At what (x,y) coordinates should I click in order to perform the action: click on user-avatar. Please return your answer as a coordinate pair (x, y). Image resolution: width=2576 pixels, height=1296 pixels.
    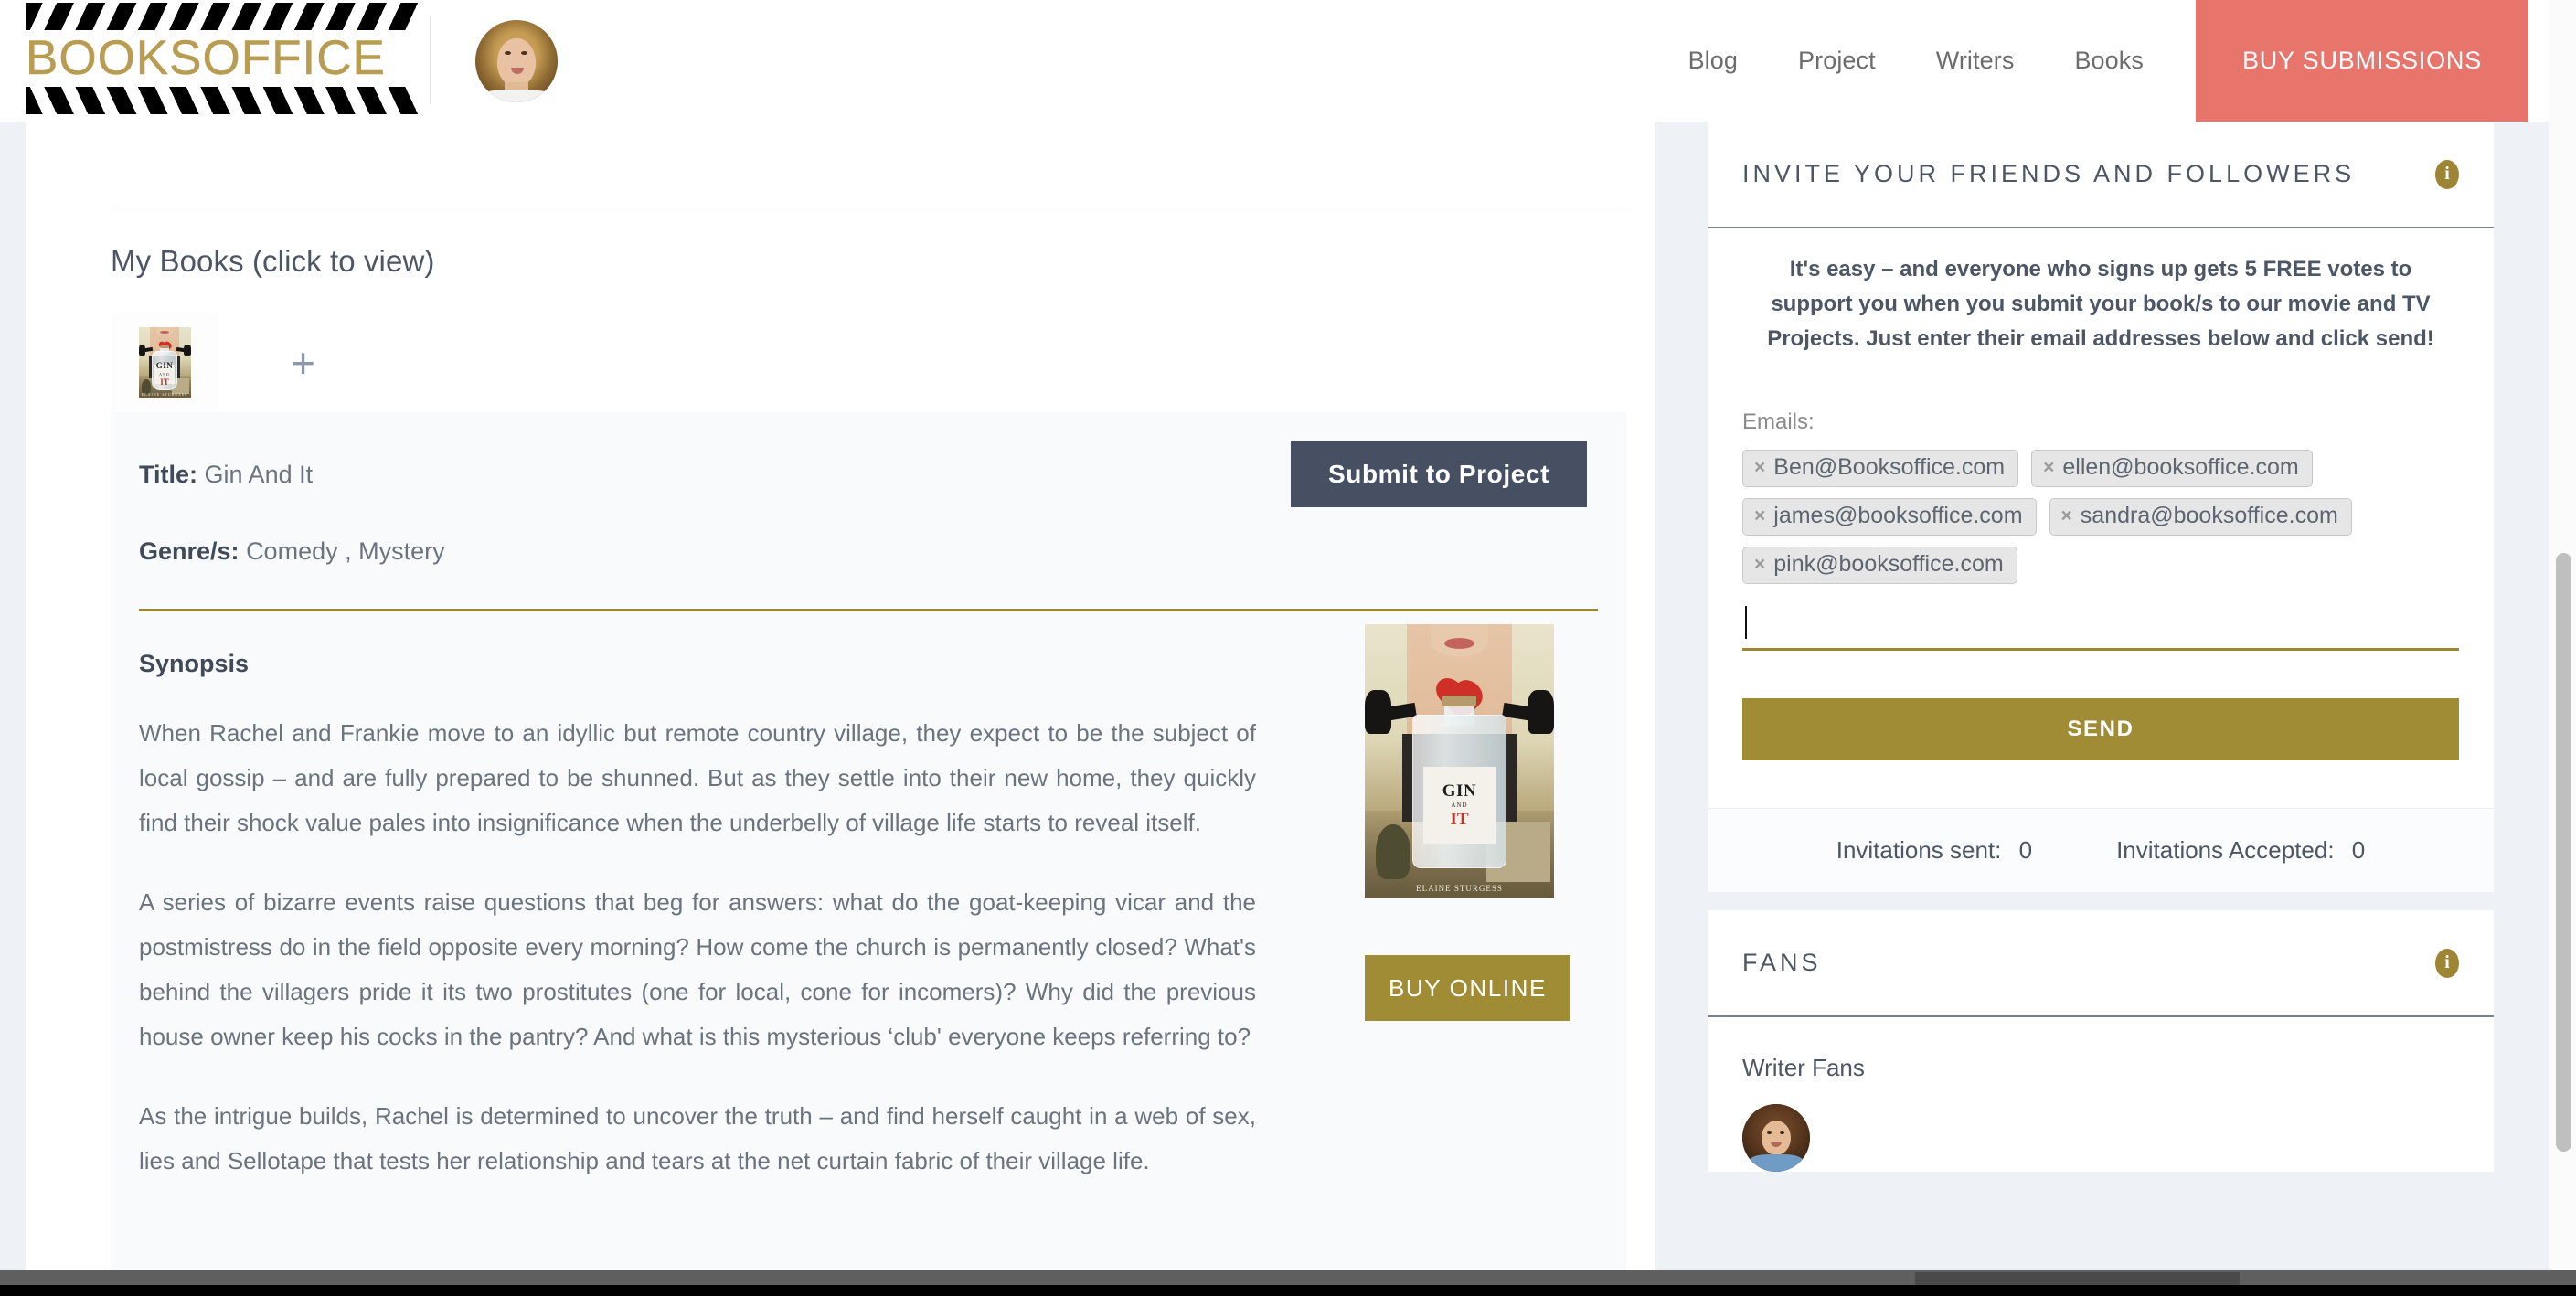
    Looking at the image, I should click on (516, 61).